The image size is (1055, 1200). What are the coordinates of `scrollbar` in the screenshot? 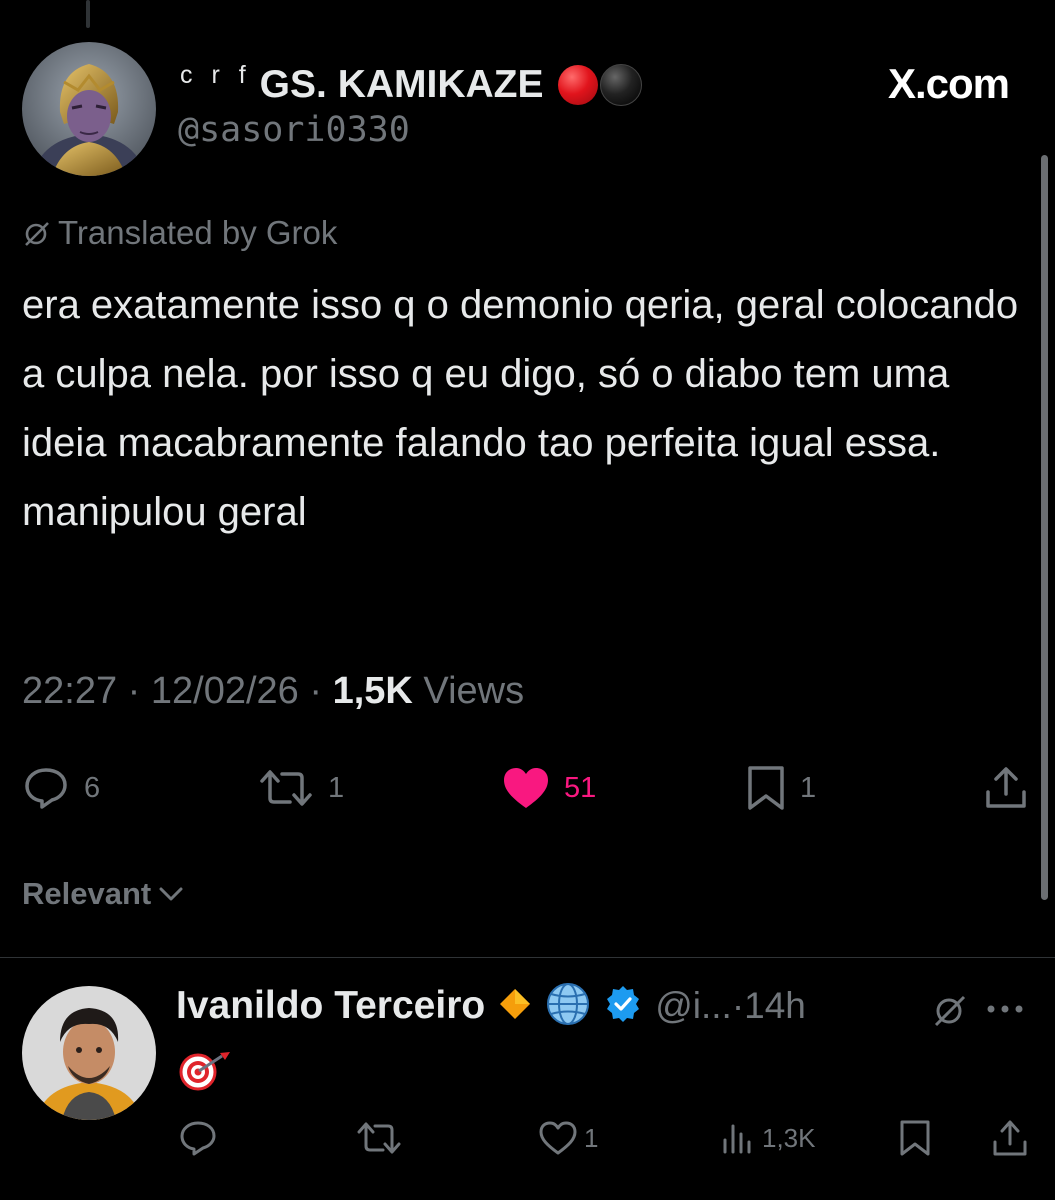 It's located at (1044, 527).